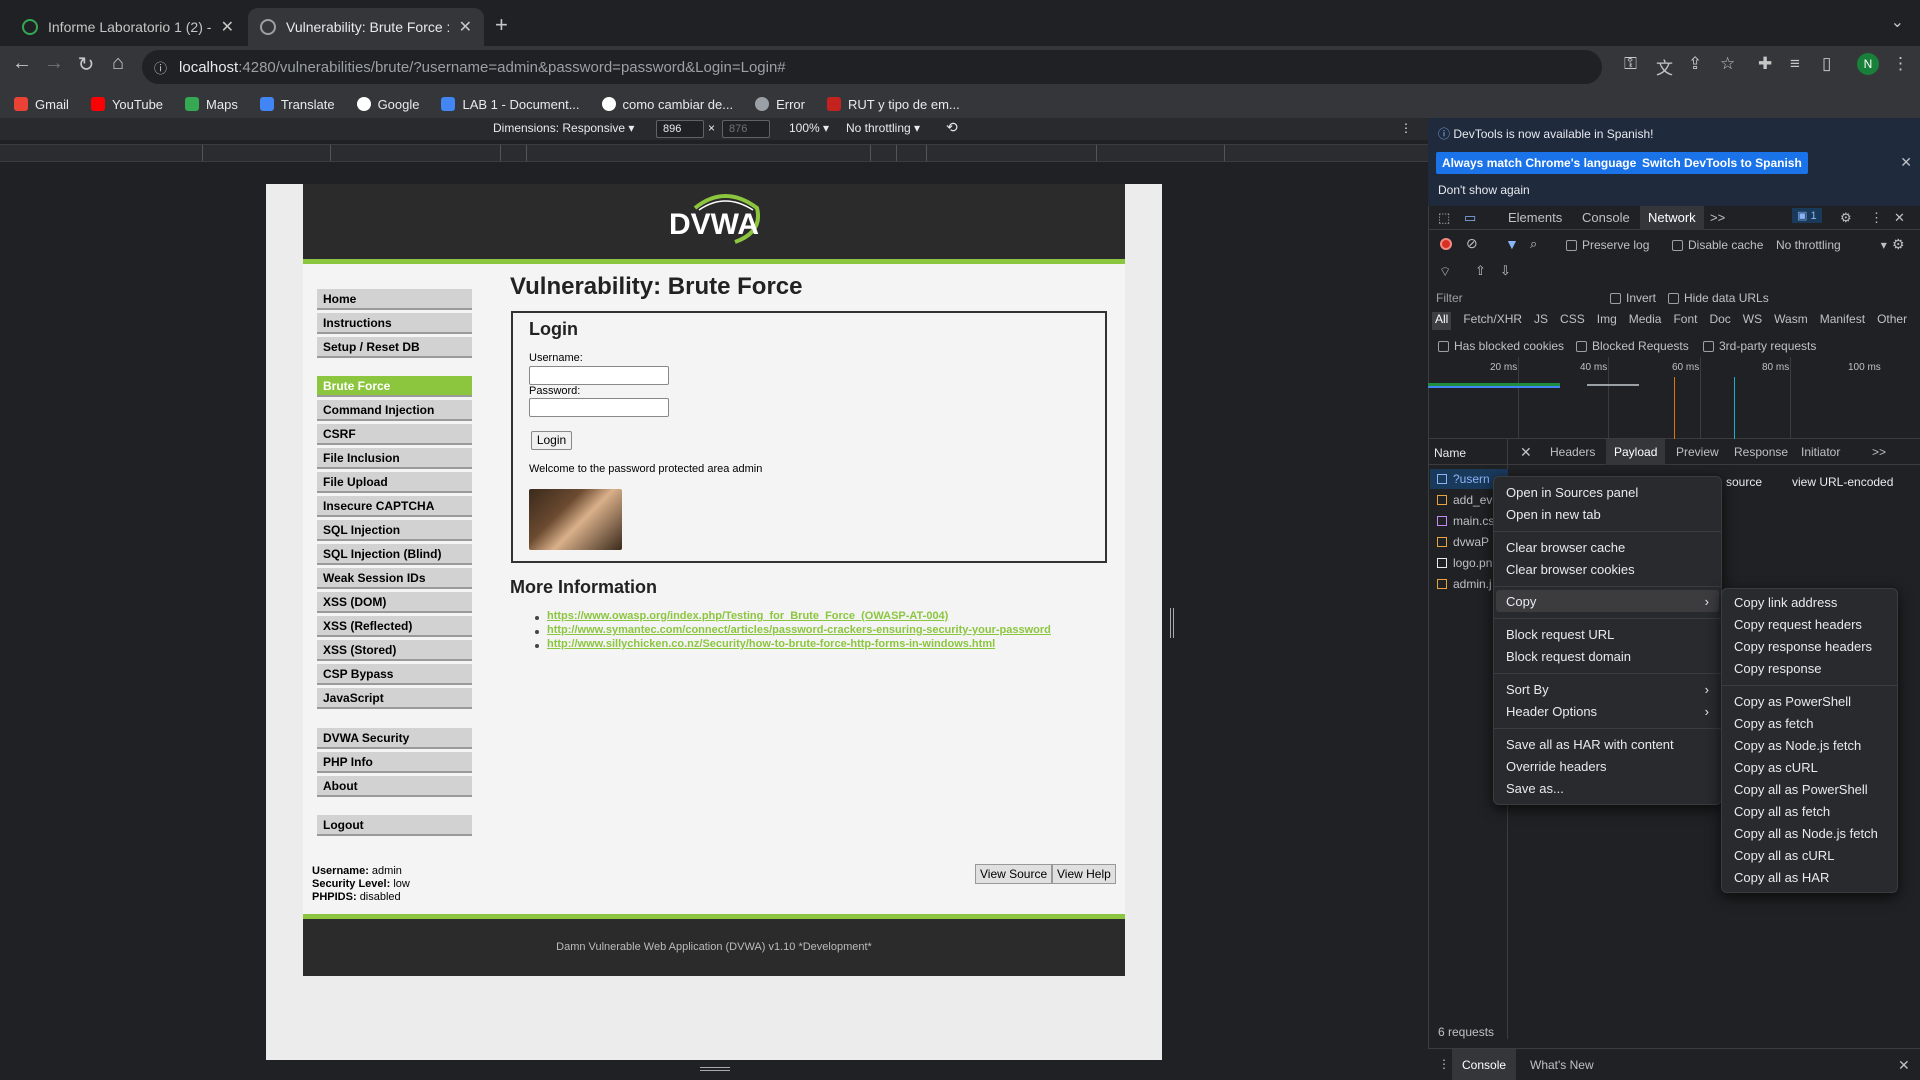 Image resolution: width=1920 pixels, height=1080 pixels. Describe the element at coordinates (1803, 646) in the screenshot. I see `copy-response-headers: Copy response headers` at that location.